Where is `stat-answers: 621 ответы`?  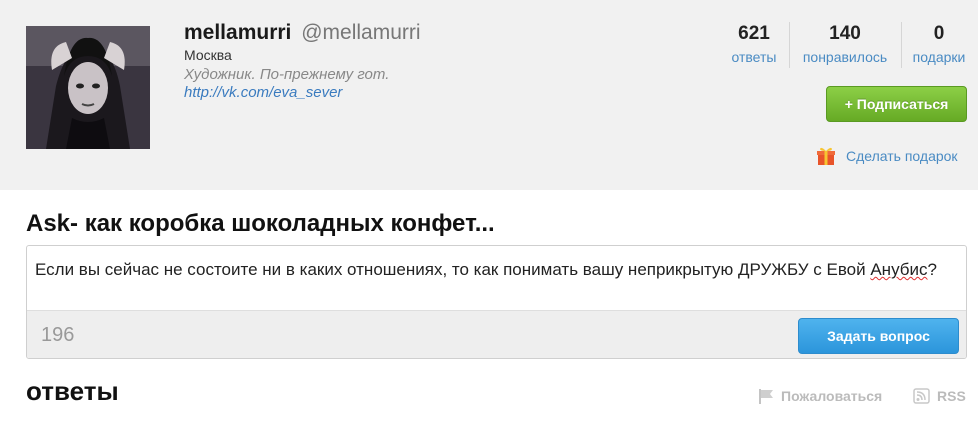
stat-answers: 621 ответы is located at coordinates (754, 45).